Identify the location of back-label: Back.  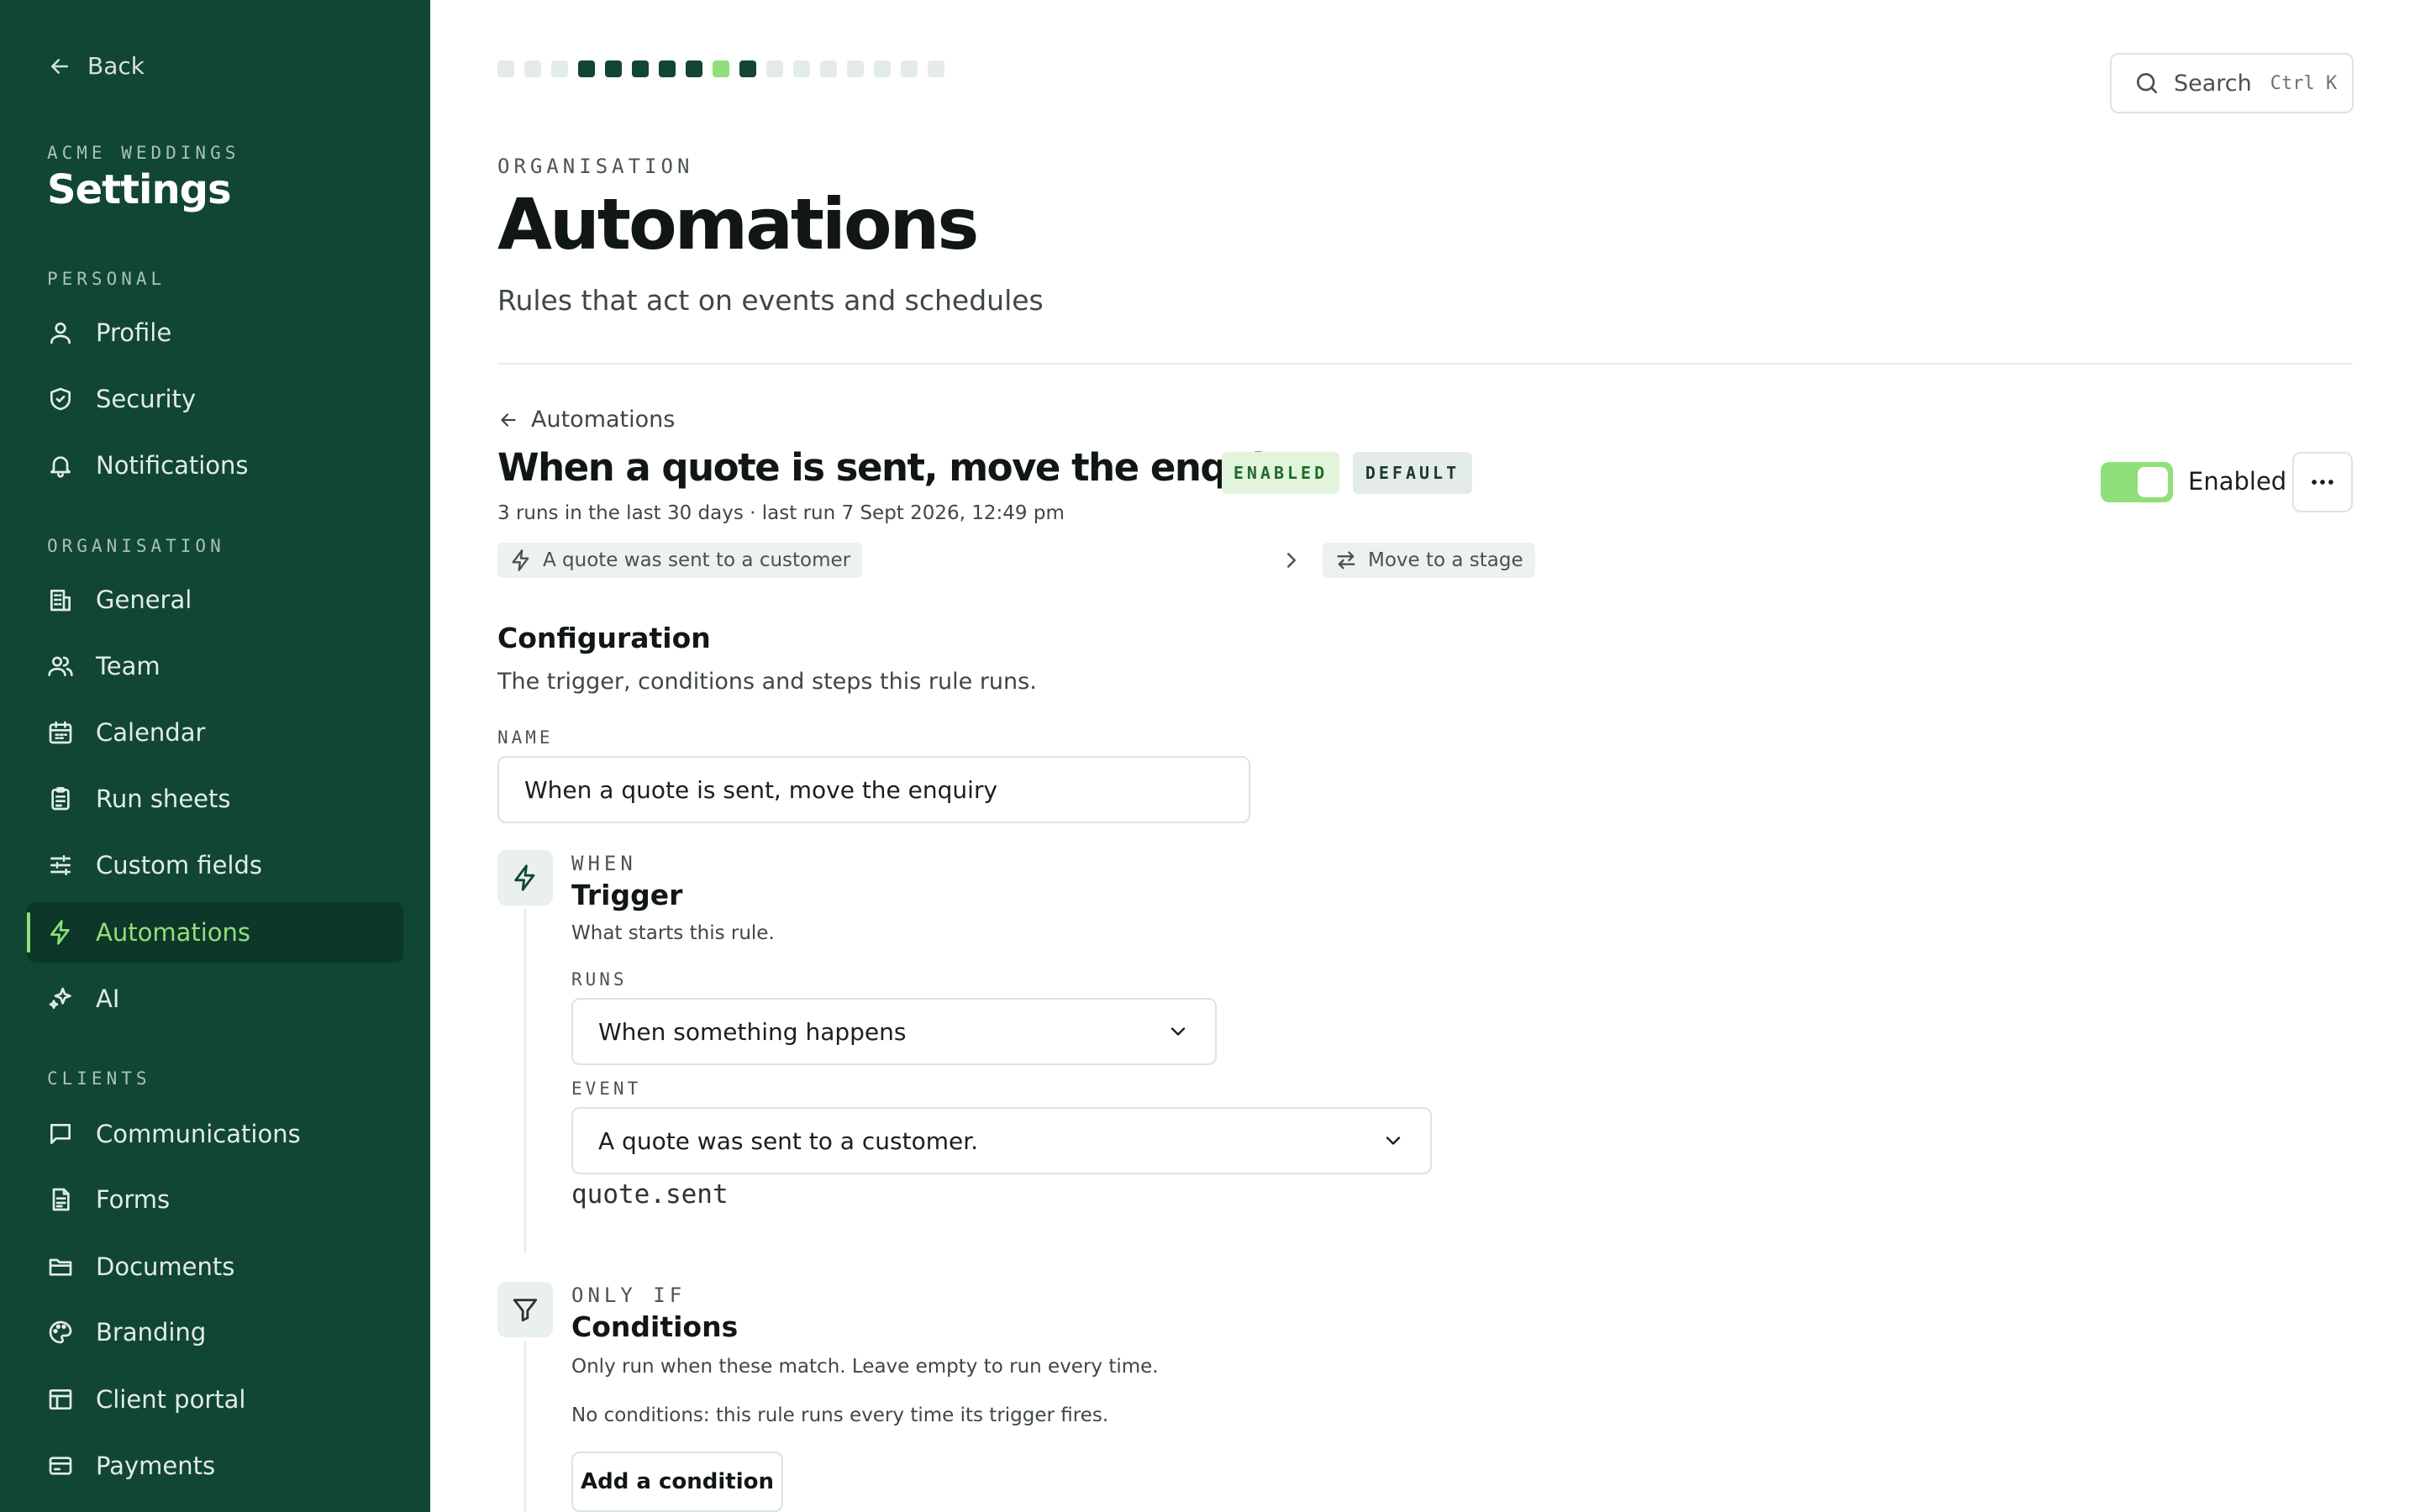
(116, 66).